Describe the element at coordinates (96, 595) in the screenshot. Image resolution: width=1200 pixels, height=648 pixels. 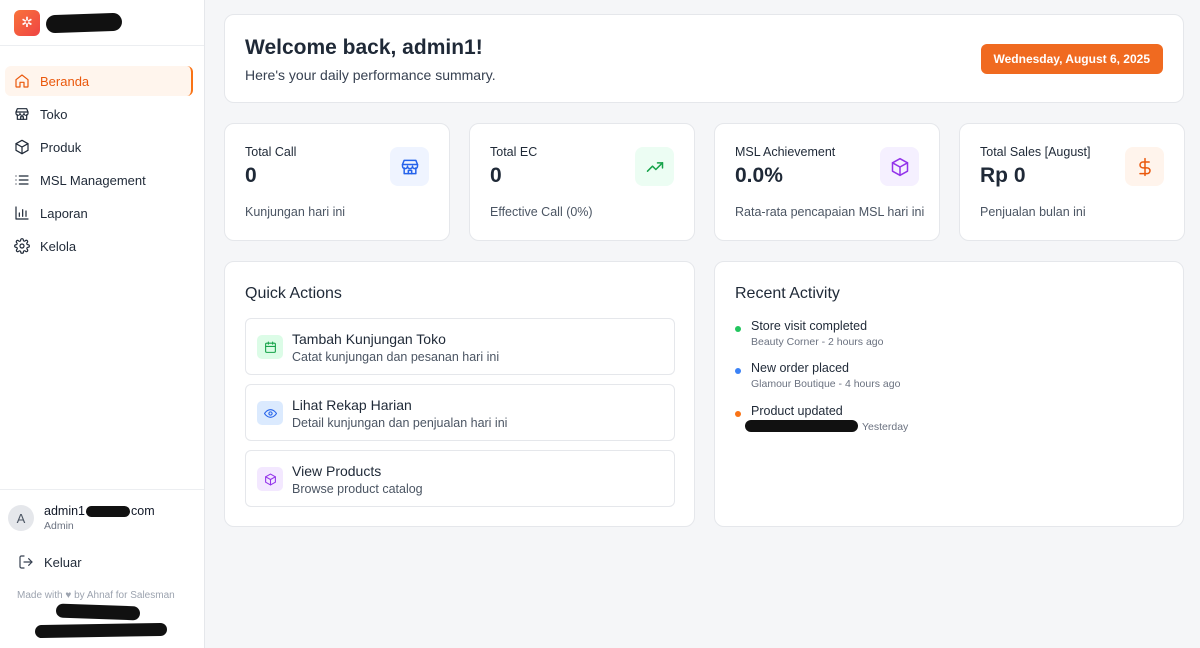
I see `footer-credit: Made with ♥ by Ahnaf for Salesman` at that location.